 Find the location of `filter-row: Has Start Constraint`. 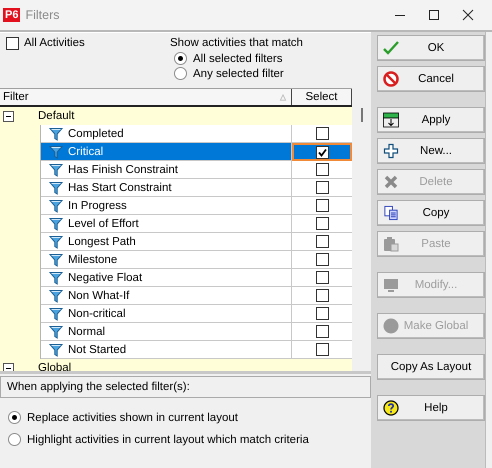

filter-row: Has Start Constraint is located at coordinates (166, 188).